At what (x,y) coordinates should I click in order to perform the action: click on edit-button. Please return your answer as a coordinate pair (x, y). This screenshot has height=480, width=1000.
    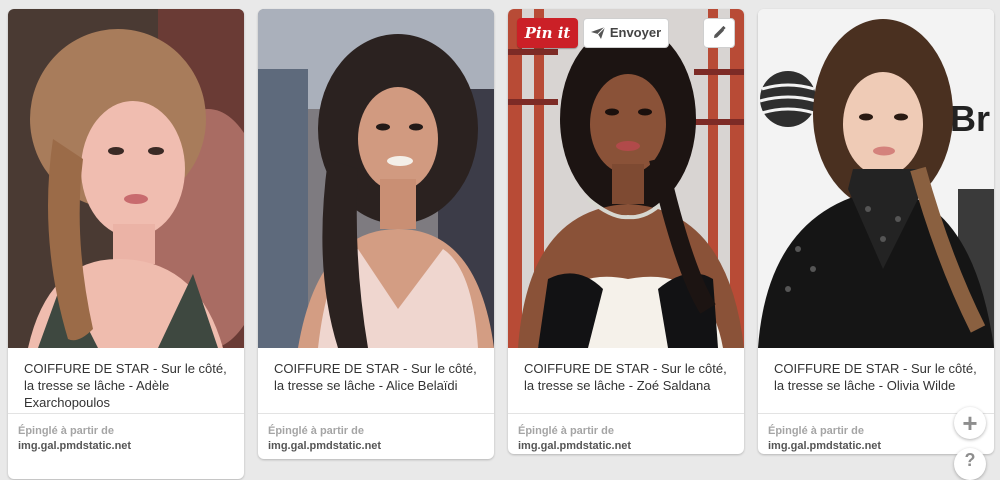
    Looking at the image, I should click on (719, 33).